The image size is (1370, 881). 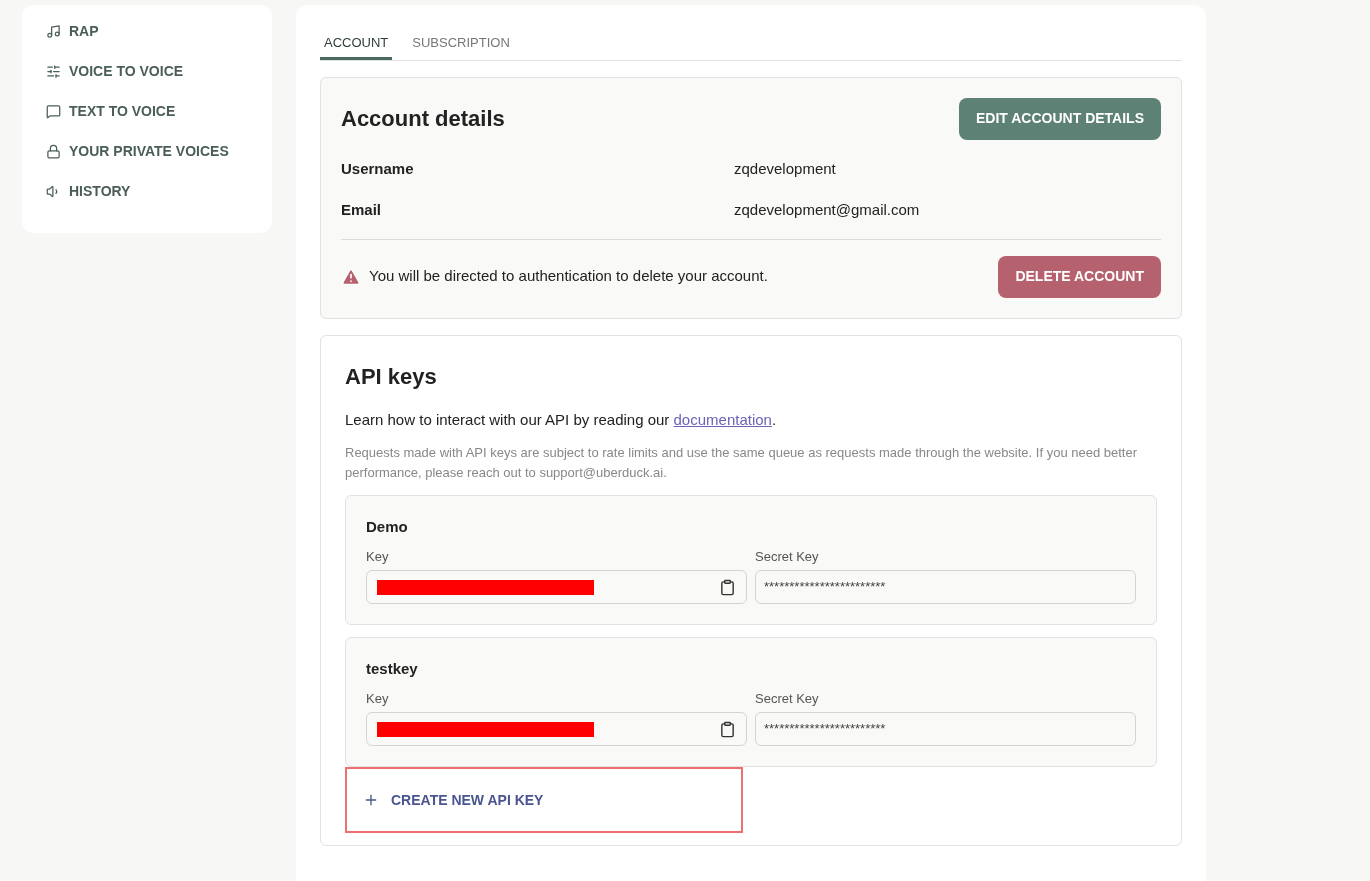 What do you see at coordinates (544, 800) in the screenshot?
I see `create-api-key-button: CREATE NEW API KEY` at bounding box center [544, 800].